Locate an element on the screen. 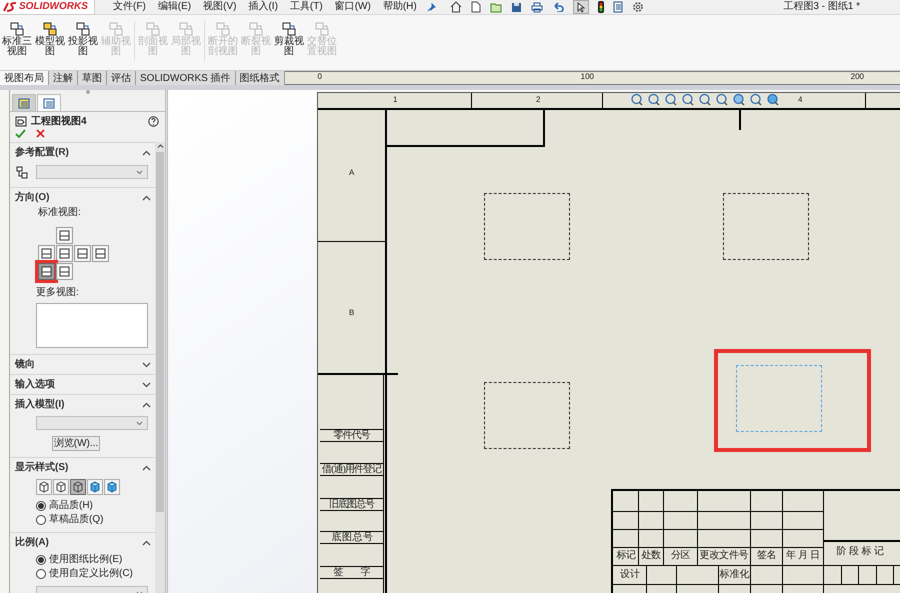 The image size is (900, 593). scrollbar-thumb is located at coordinates (160, 332).